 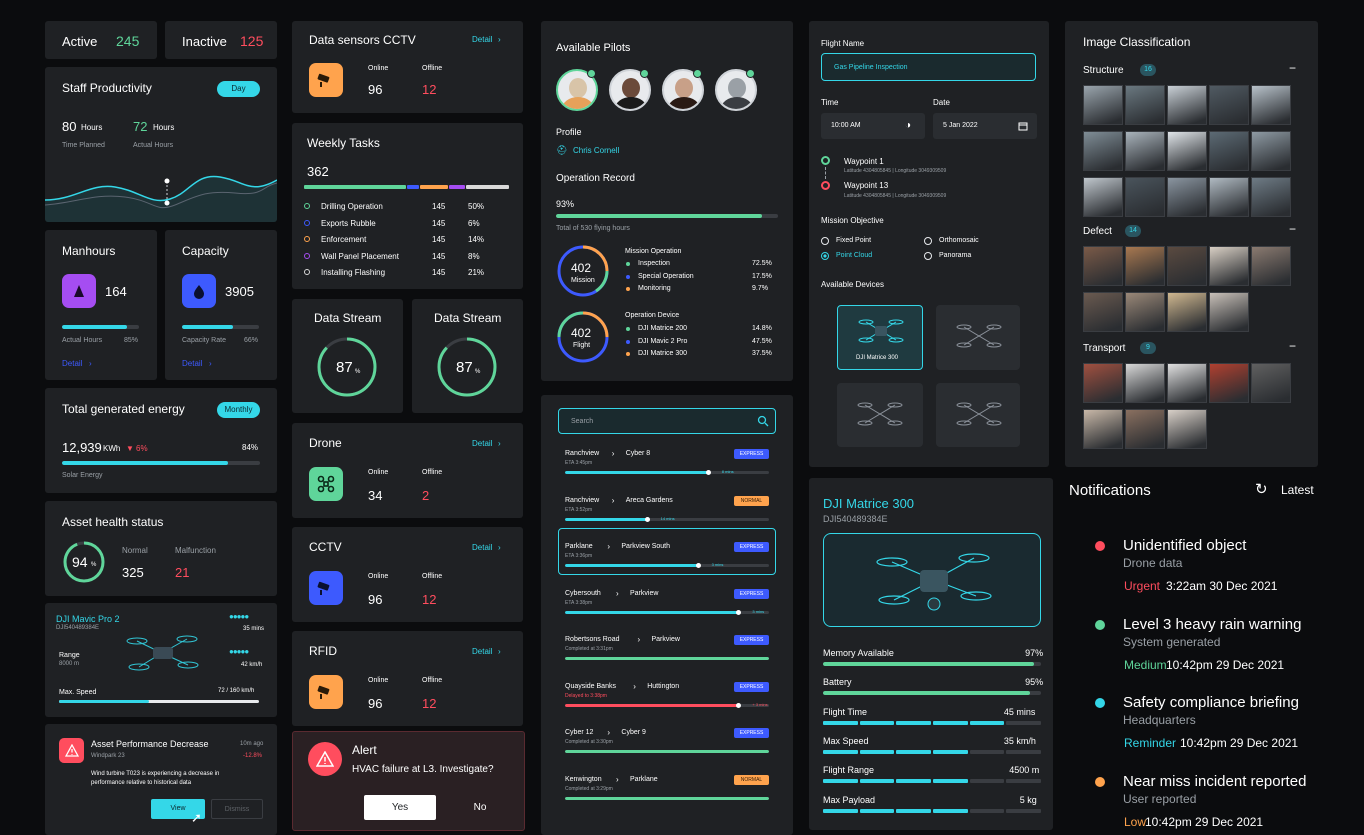 What do you see at coordinates (825, 256) in the screenshot?
I see `point-cloud-radio` at bounding box center [825, 256].